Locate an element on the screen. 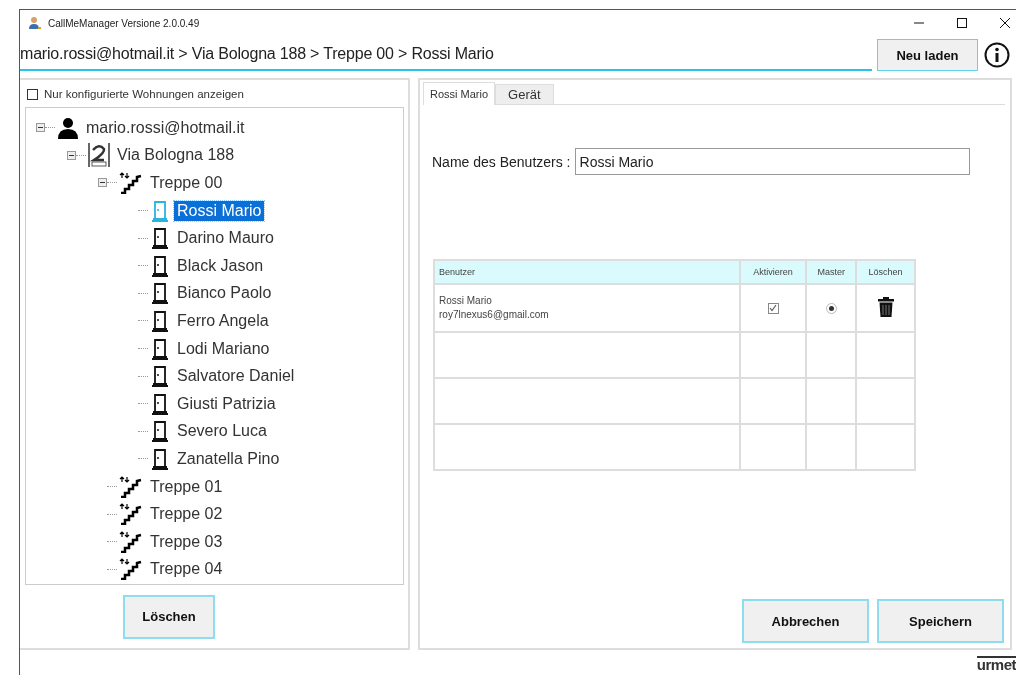 Image resolution: width=1016 pixels, height=675 pixels. tree-item: Treppe 04 is located at coordinates (186, 569).